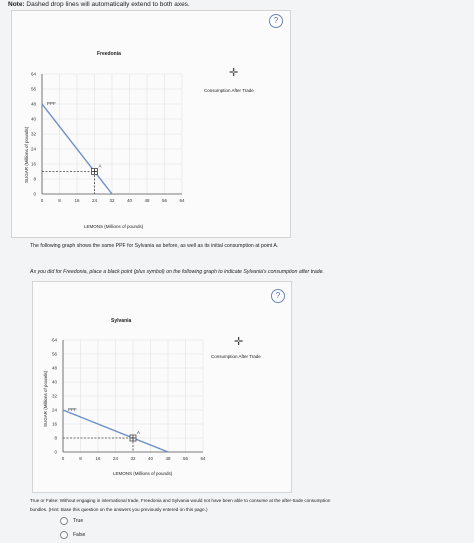  What do you see at coordinates (16, 4) in the screenshot?
I see `note-label: Note:` at bounding box center [16, 4].